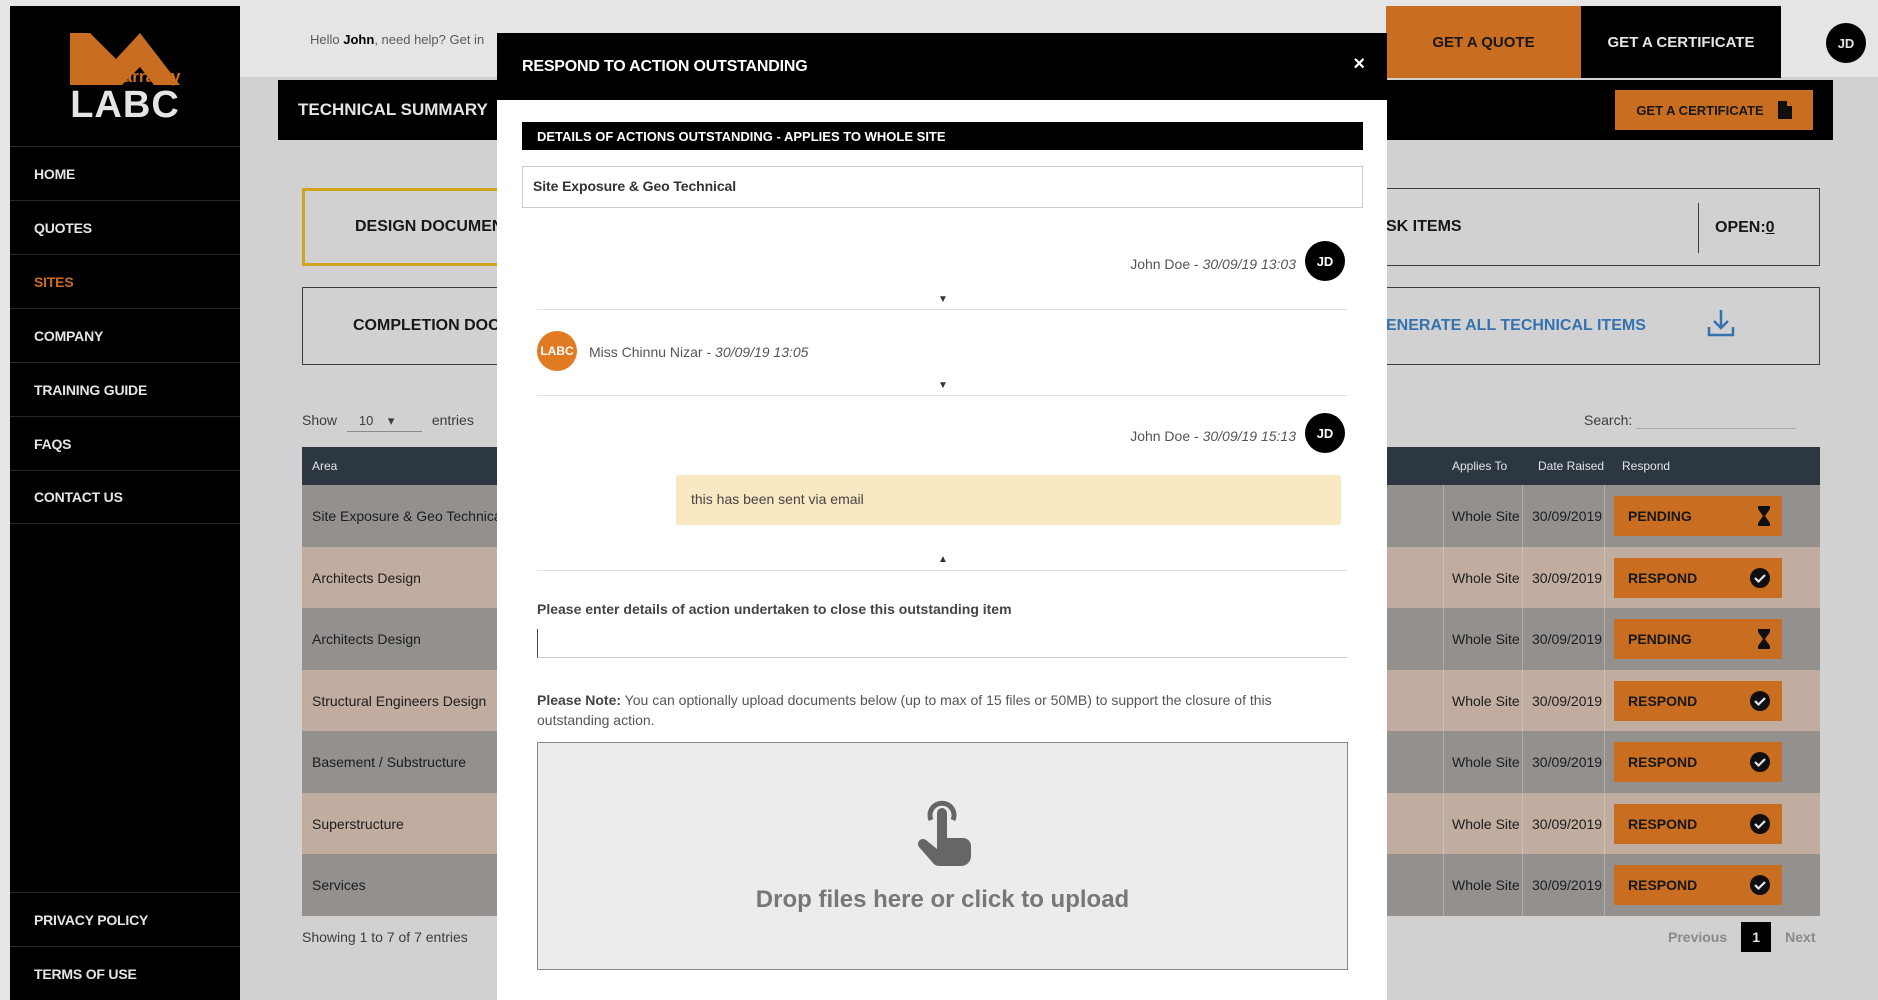 Image resolution: width=1878 pixels, height=1000 pixels. What do you see at coordinates (942, 261) in the screenshot?
I see `message-item: John Doe - 30/09/19 13:03 JD` at bounding box center [942, 261].